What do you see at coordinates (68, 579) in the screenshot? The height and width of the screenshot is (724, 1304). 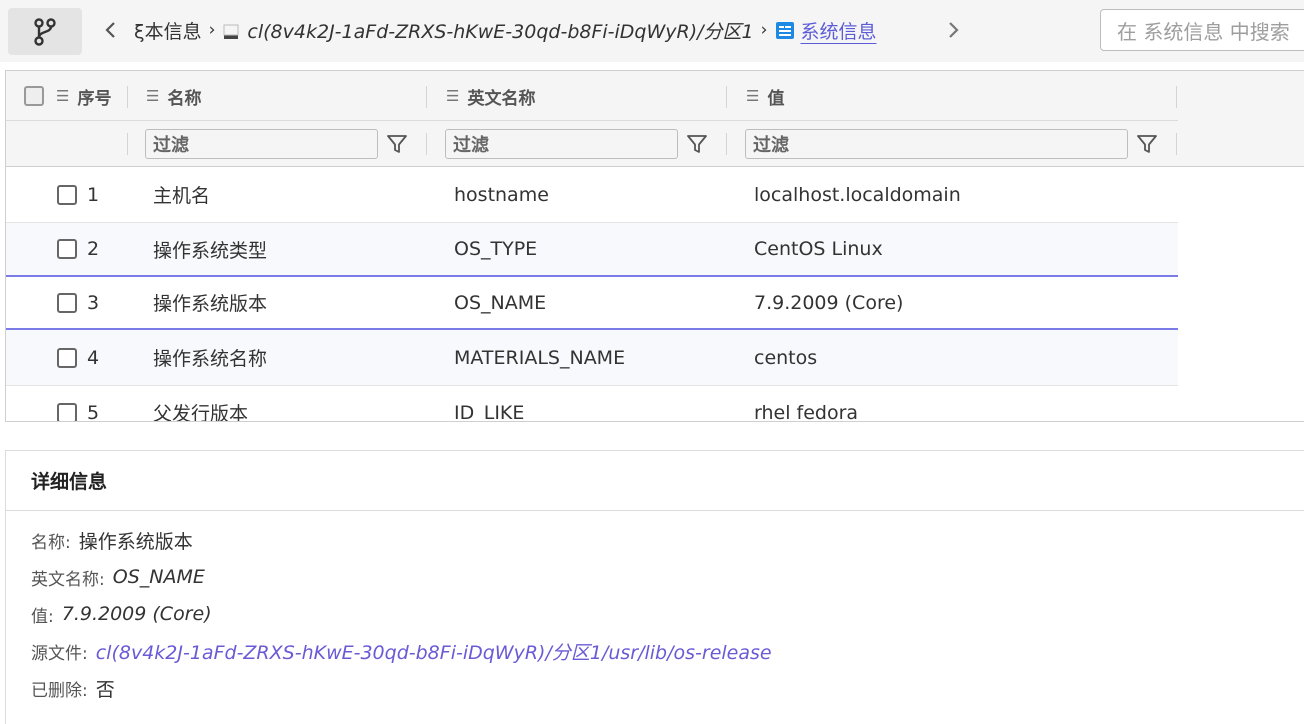 I see `detail-label: 英文名称:` at bounding box center [68, 579].